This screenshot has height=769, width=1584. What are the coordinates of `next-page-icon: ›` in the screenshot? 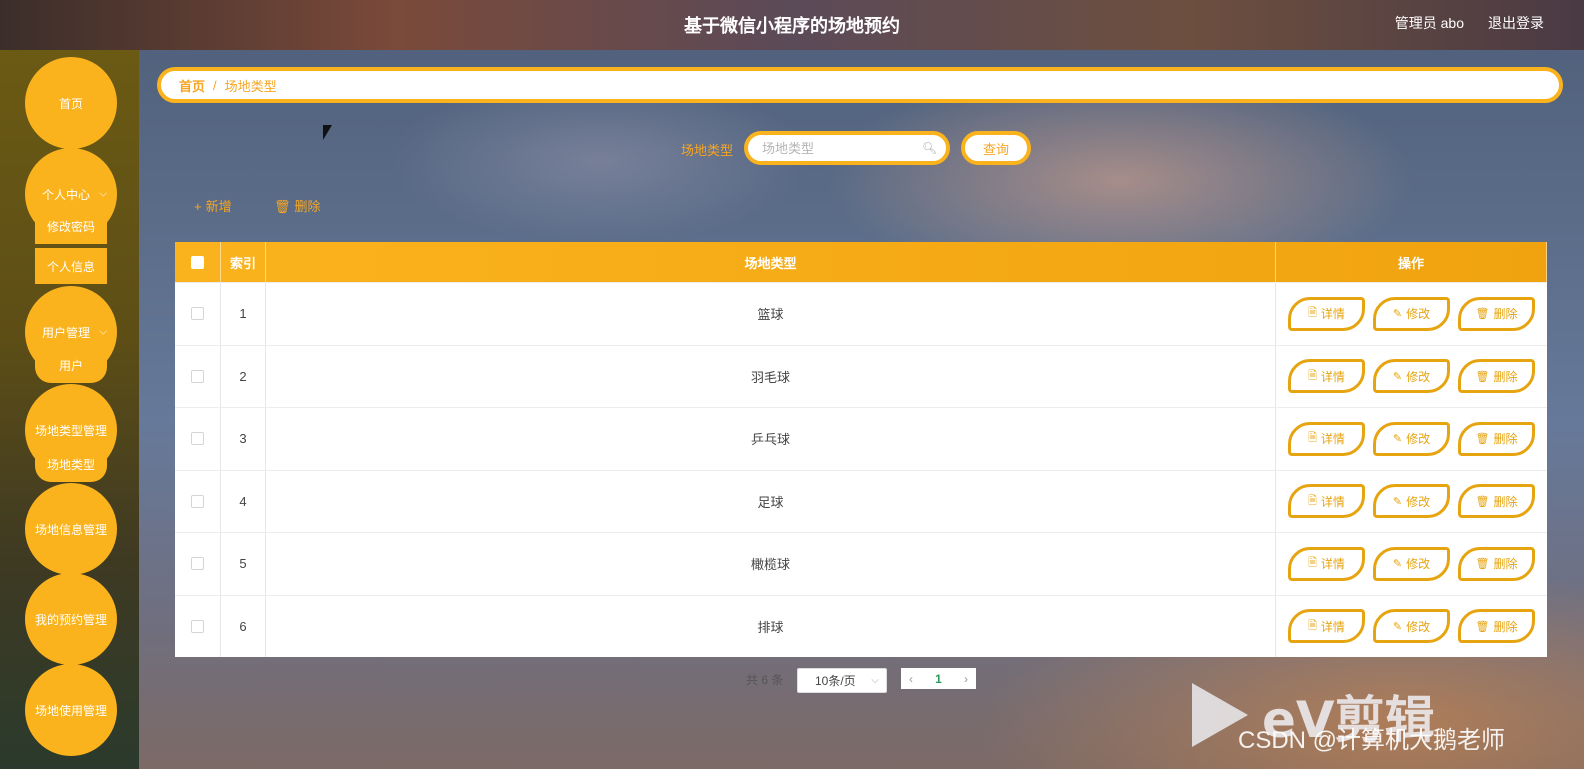 It's located at (966, 679).